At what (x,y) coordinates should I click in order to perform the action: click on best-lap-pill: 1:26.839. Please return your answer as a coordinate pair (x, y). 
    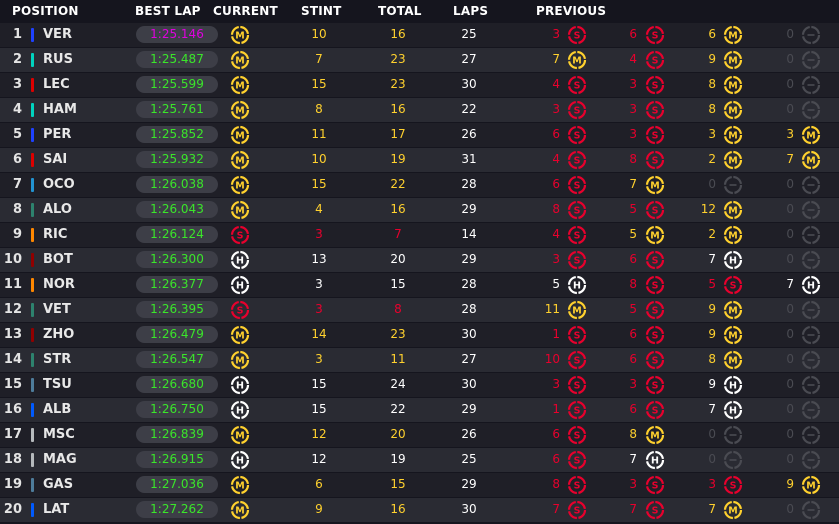
    Looking at the image, I should click on (177, 434).